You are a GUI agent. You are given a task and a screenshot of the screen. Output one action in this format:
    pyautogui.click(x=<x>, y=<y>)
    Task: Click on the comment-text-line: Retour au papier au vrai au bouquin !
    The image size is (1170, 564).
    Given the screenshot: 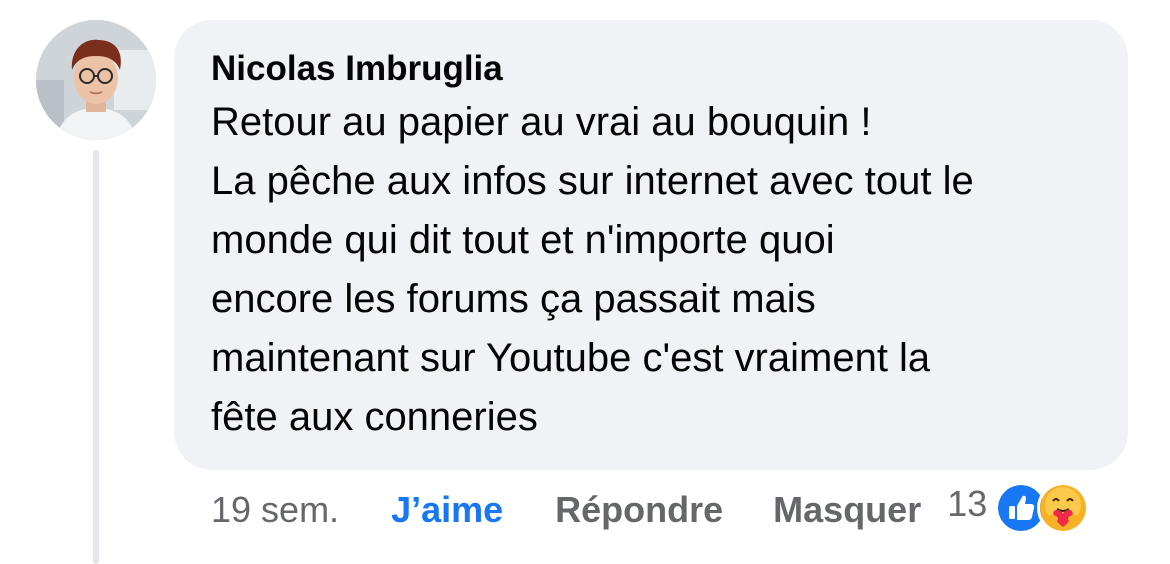 What is the action you would take?
    pyautogui.click(x=541, y=122)
    